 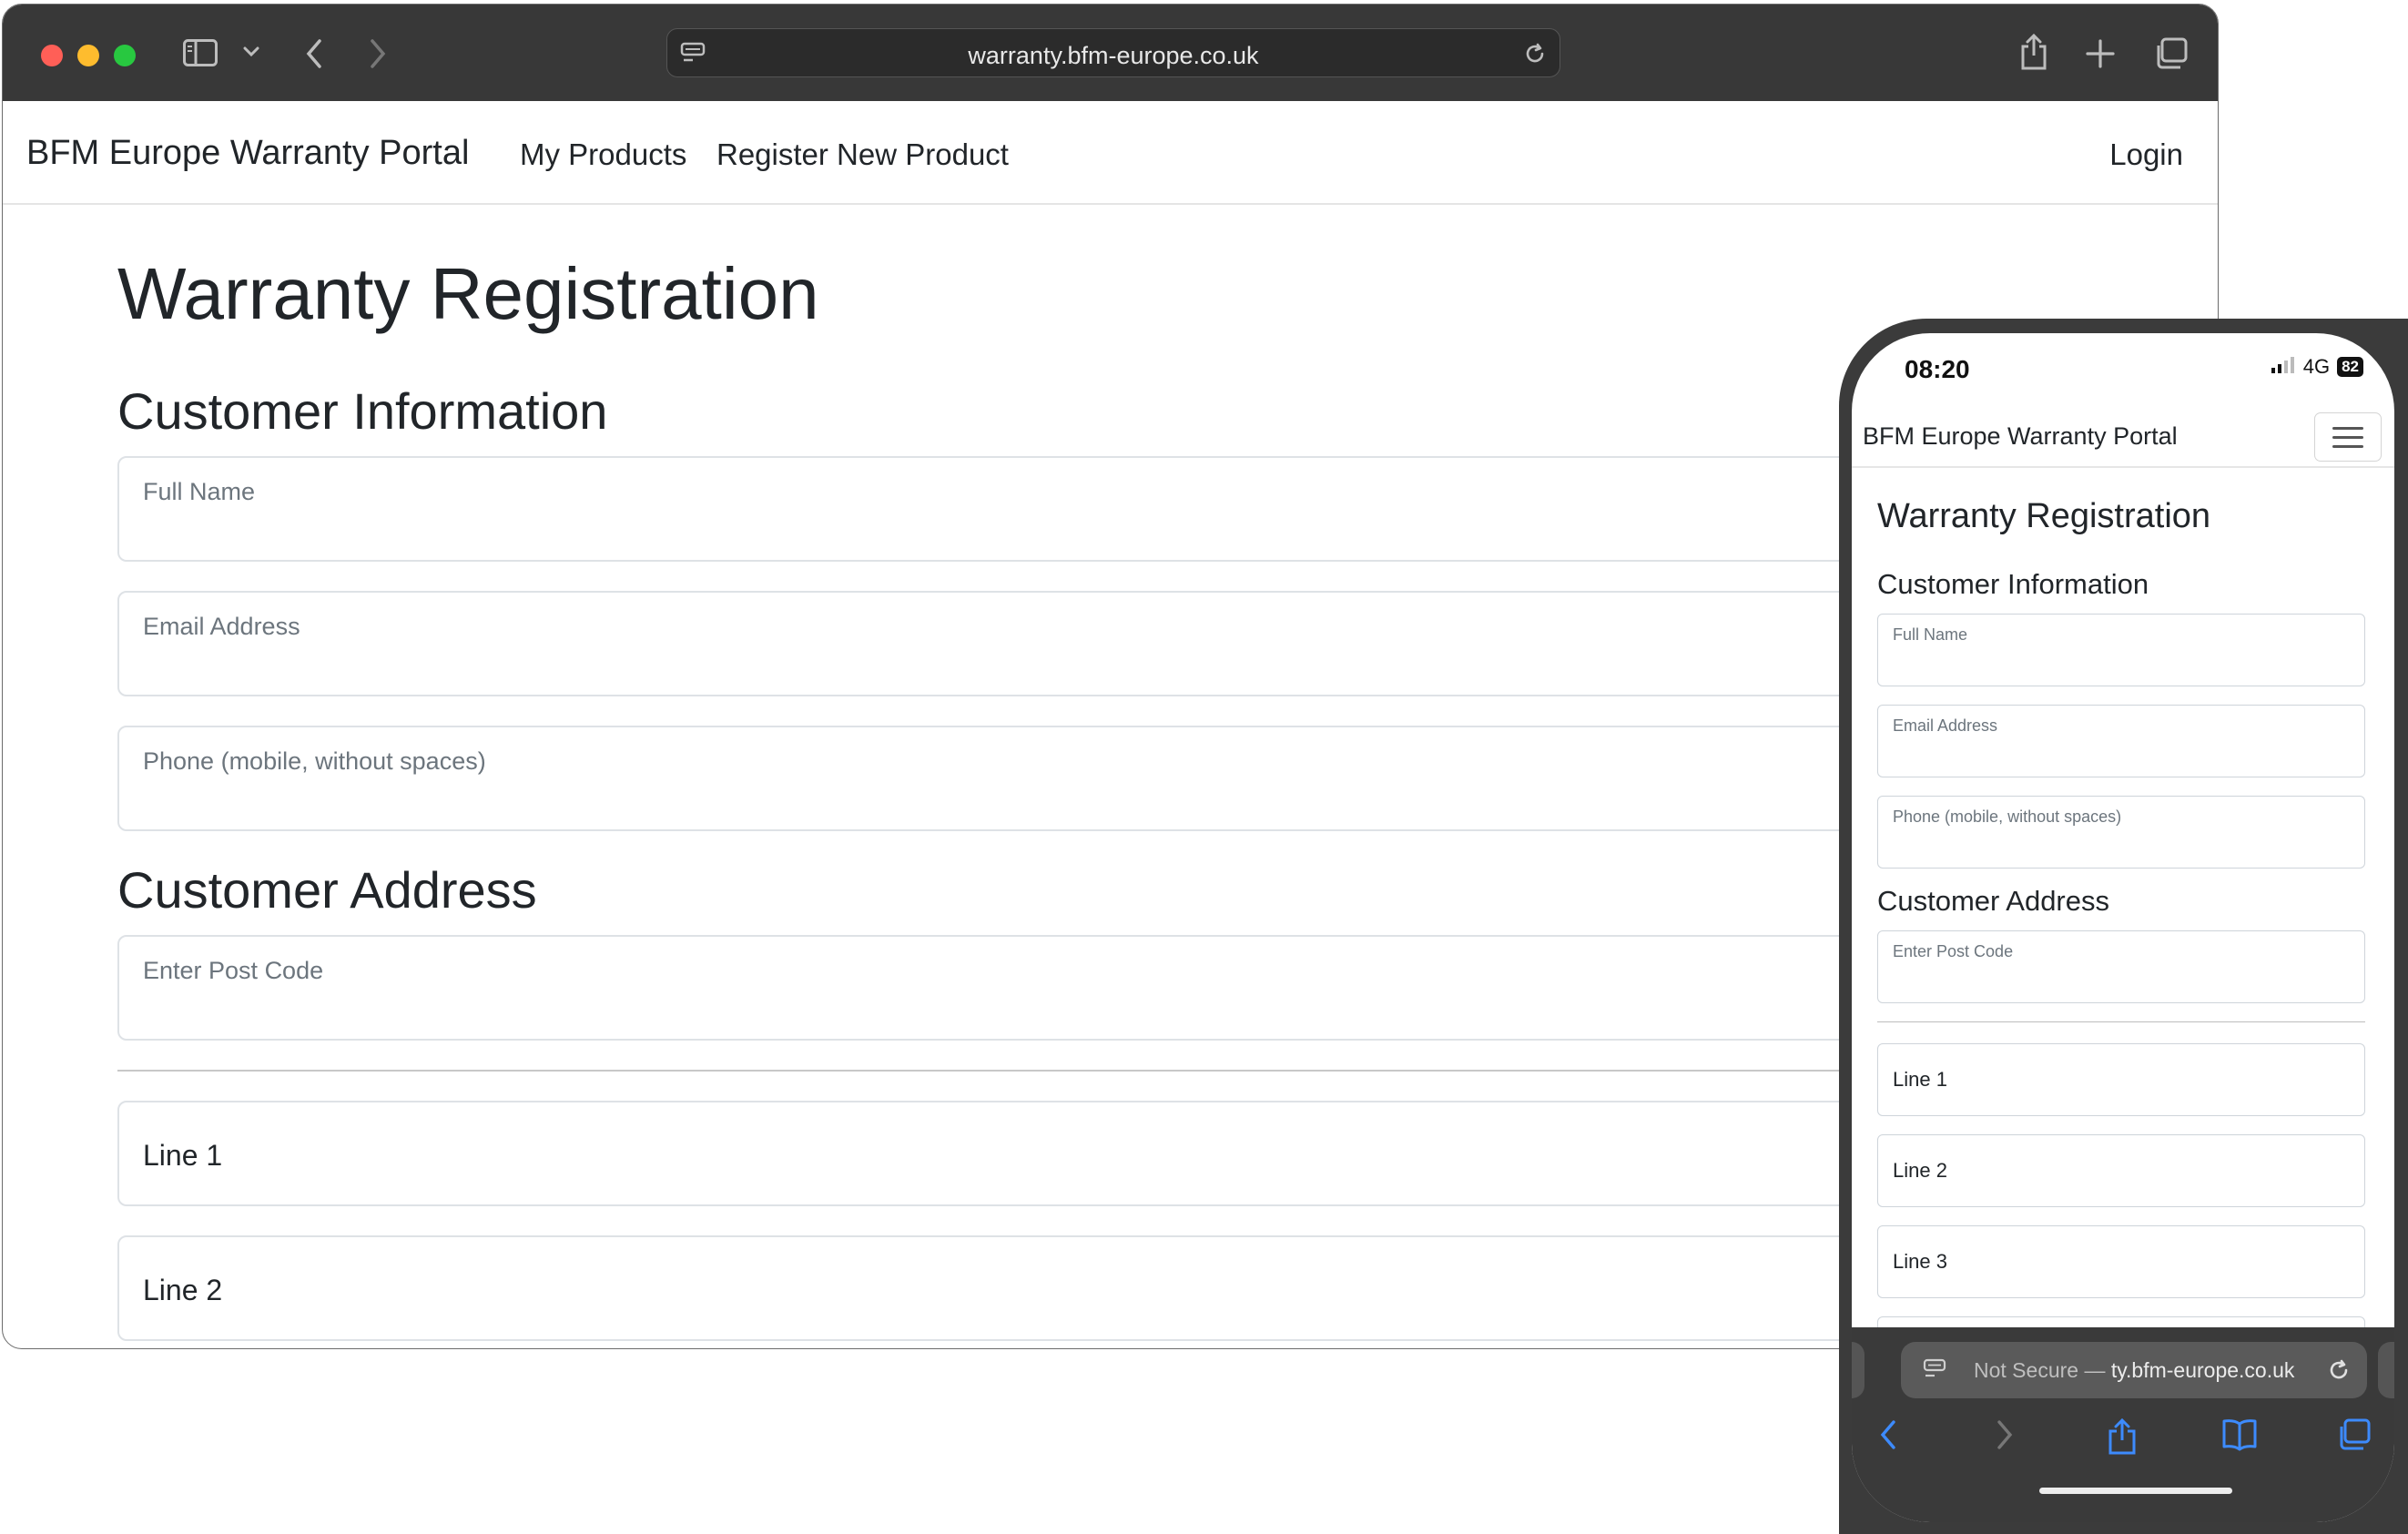 I want to click on mobile-site-brand: BFM Europe Warranty Portal, so click(x=2020, y=437).